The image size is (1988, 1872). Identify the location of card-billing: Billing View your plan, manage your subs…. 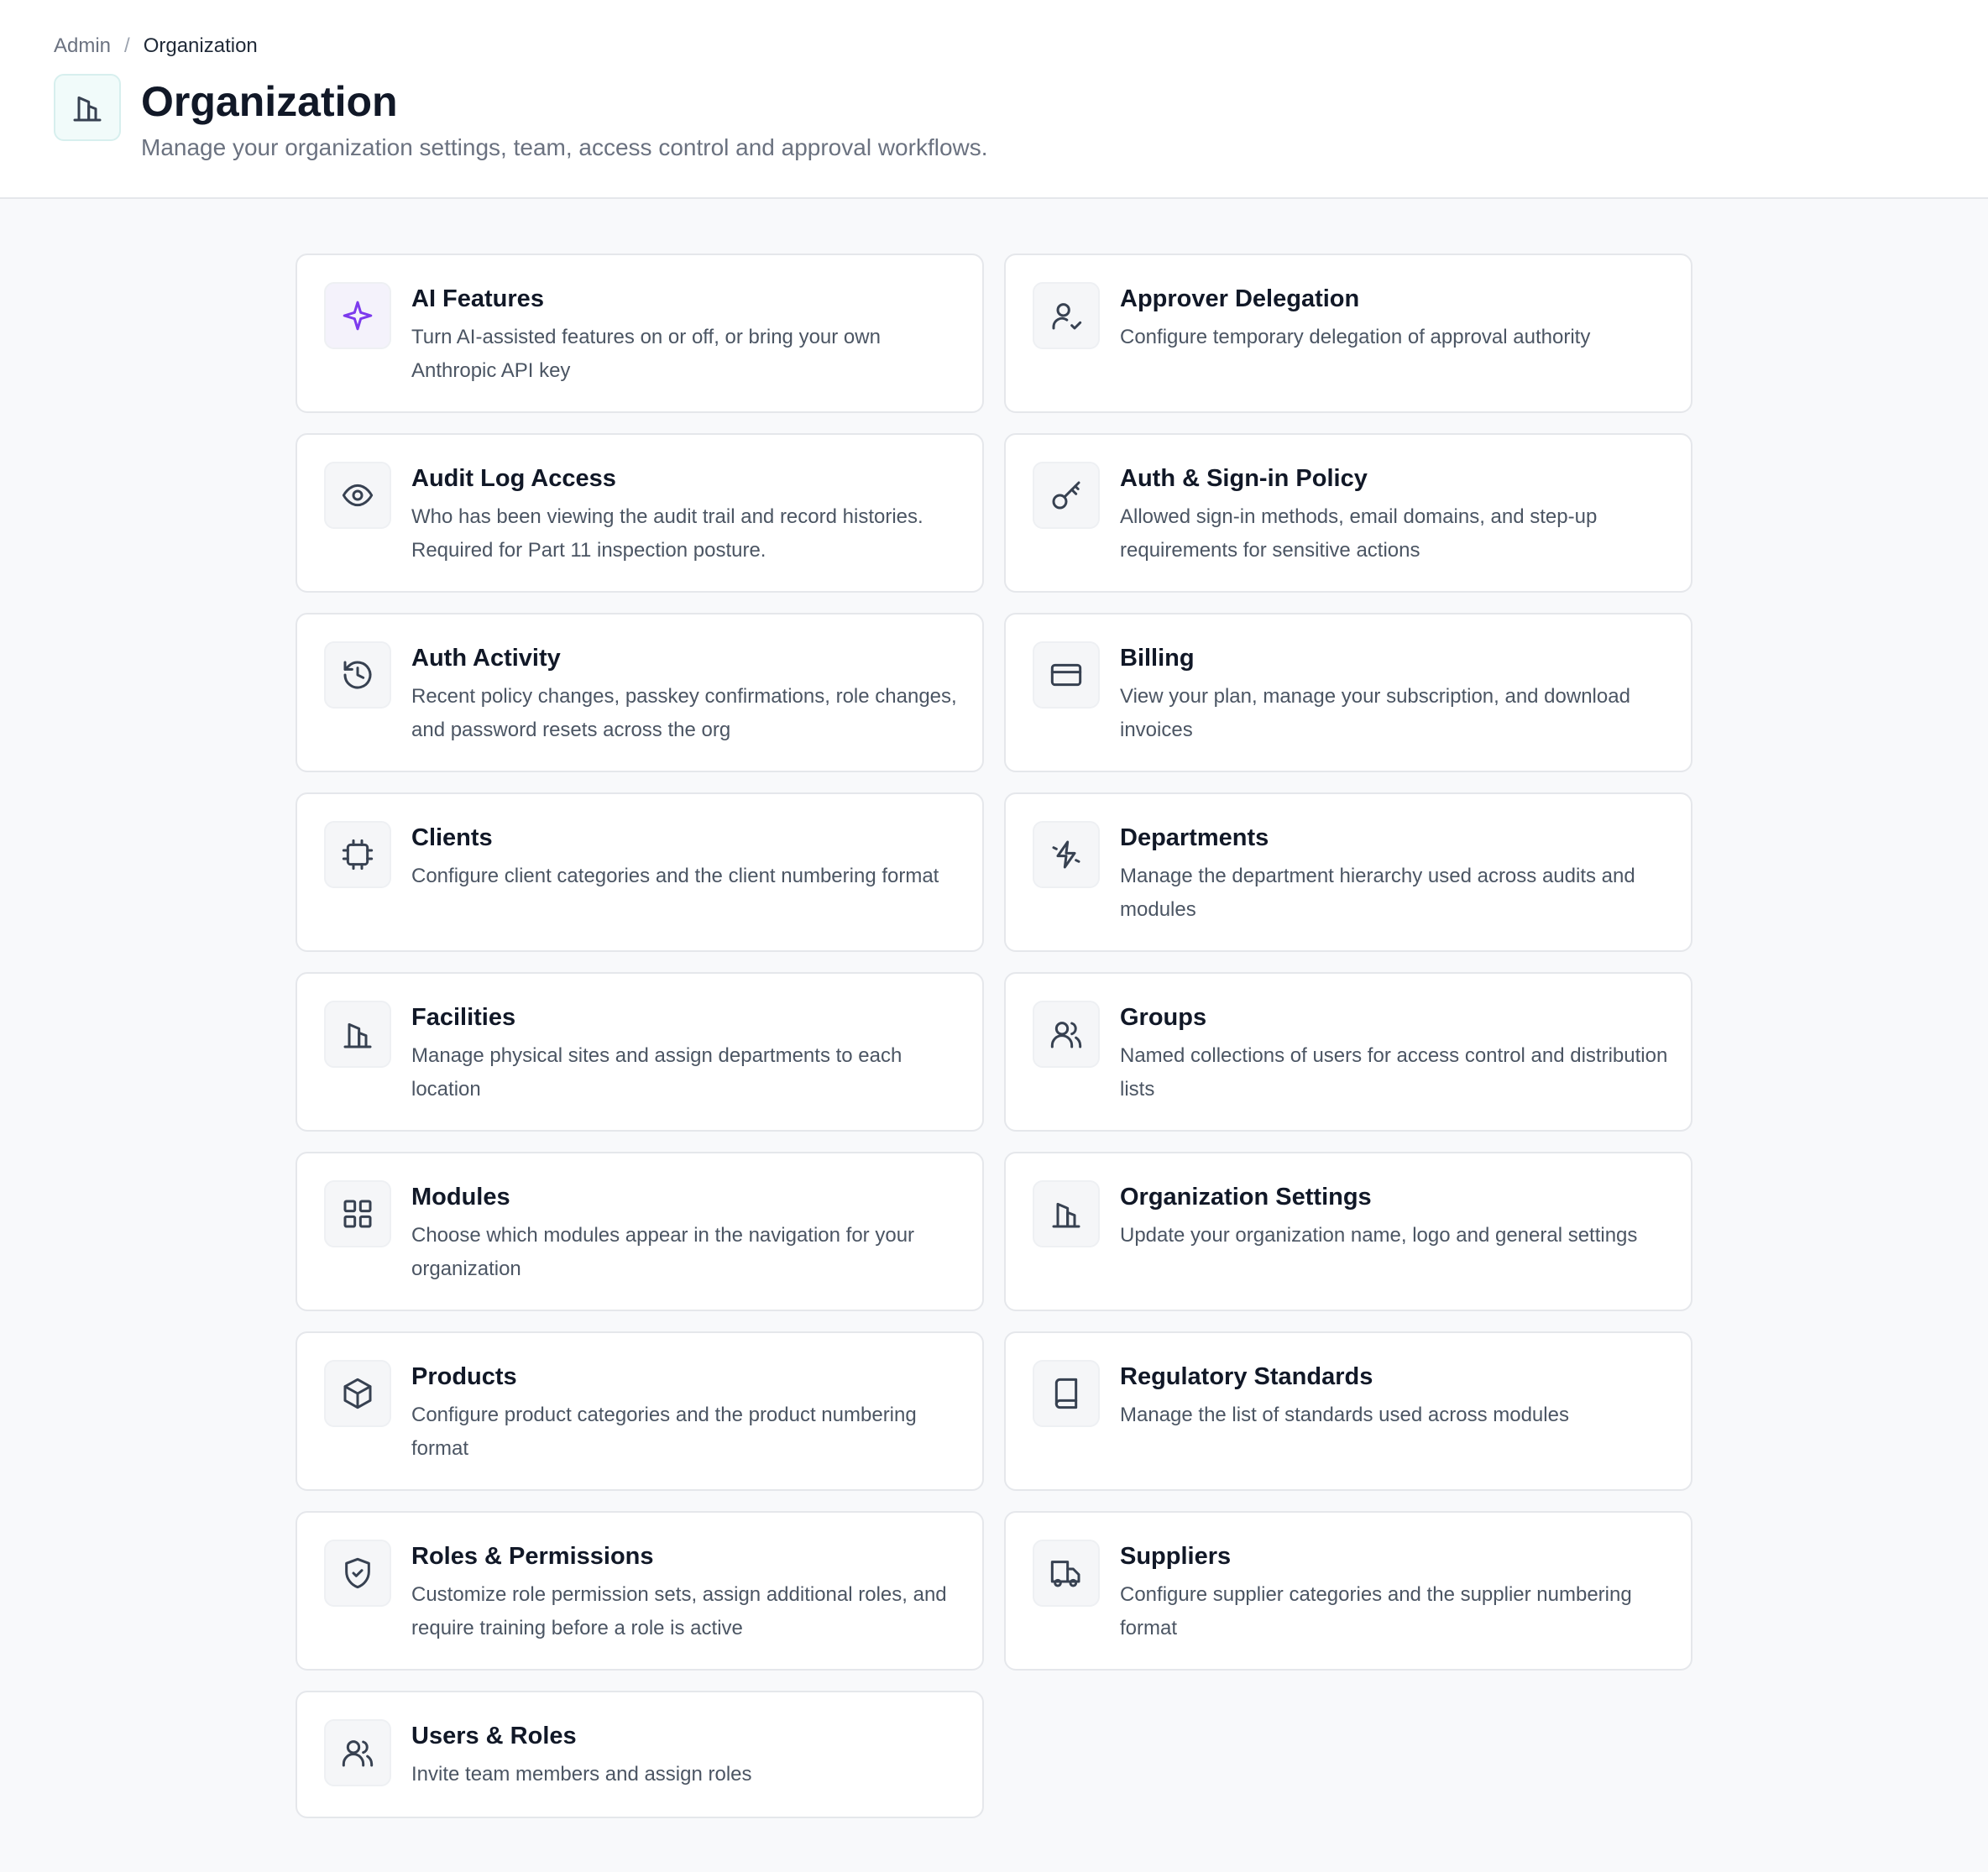
(1348, 692).